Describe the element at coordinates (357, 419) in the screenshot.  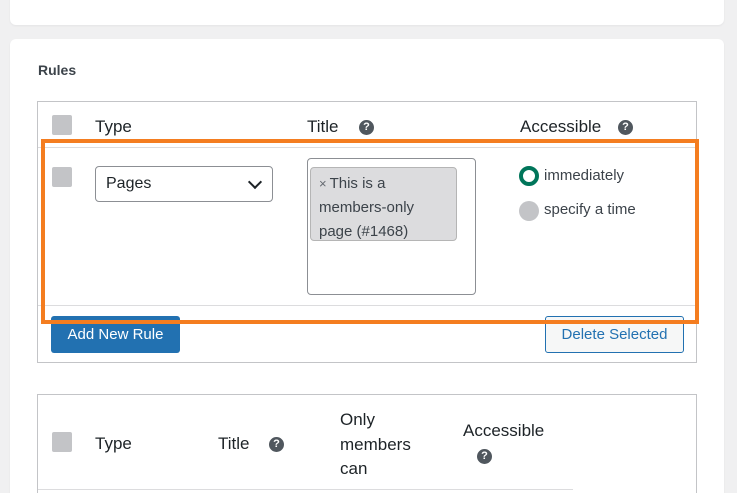
I see `only-members-line-1: Only` at that location.